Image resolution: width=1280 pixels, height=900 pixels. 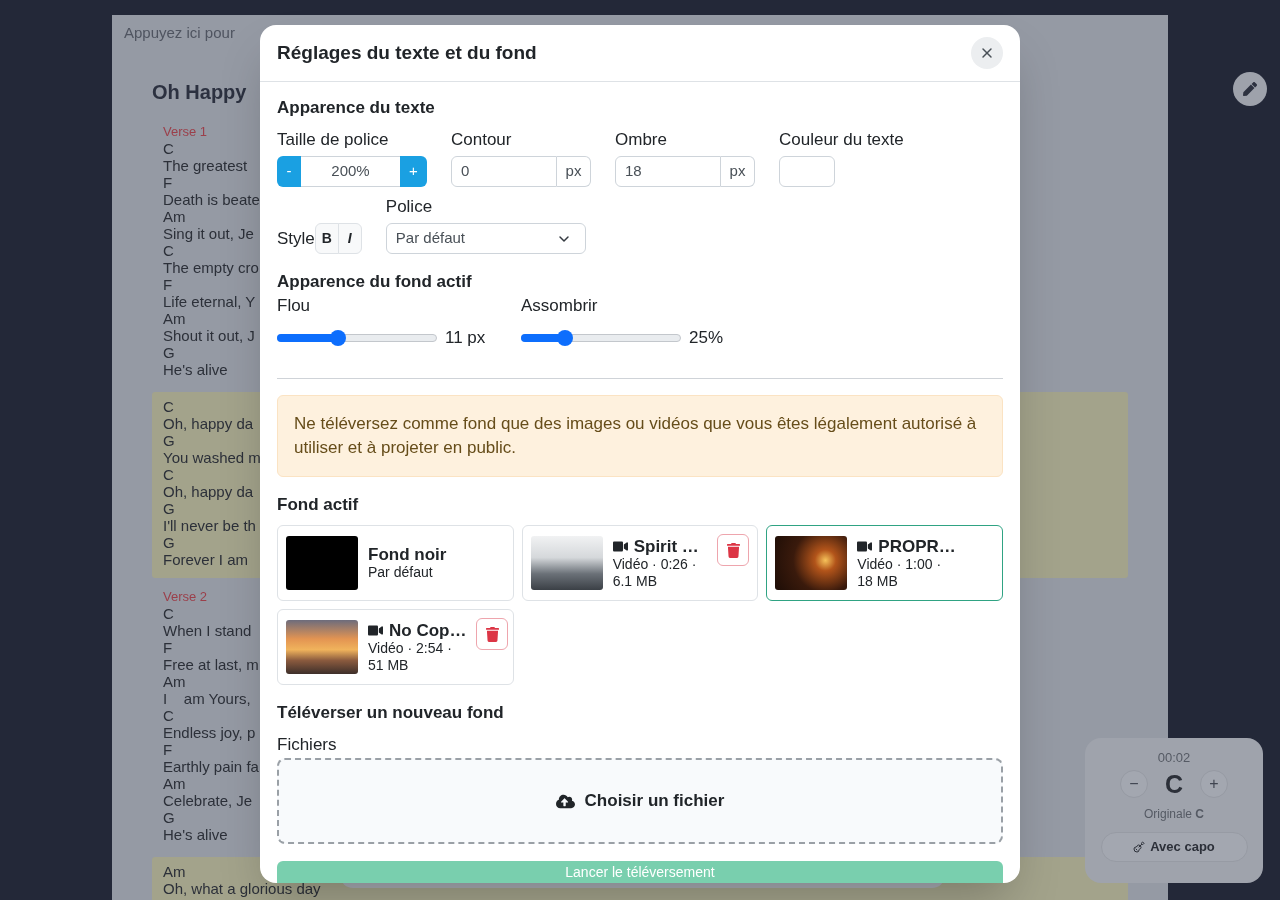 What do you see at coordinates (485, 238) in the screenshot?
I see `font-select: Par défaut` at bounding box center [485, 238].